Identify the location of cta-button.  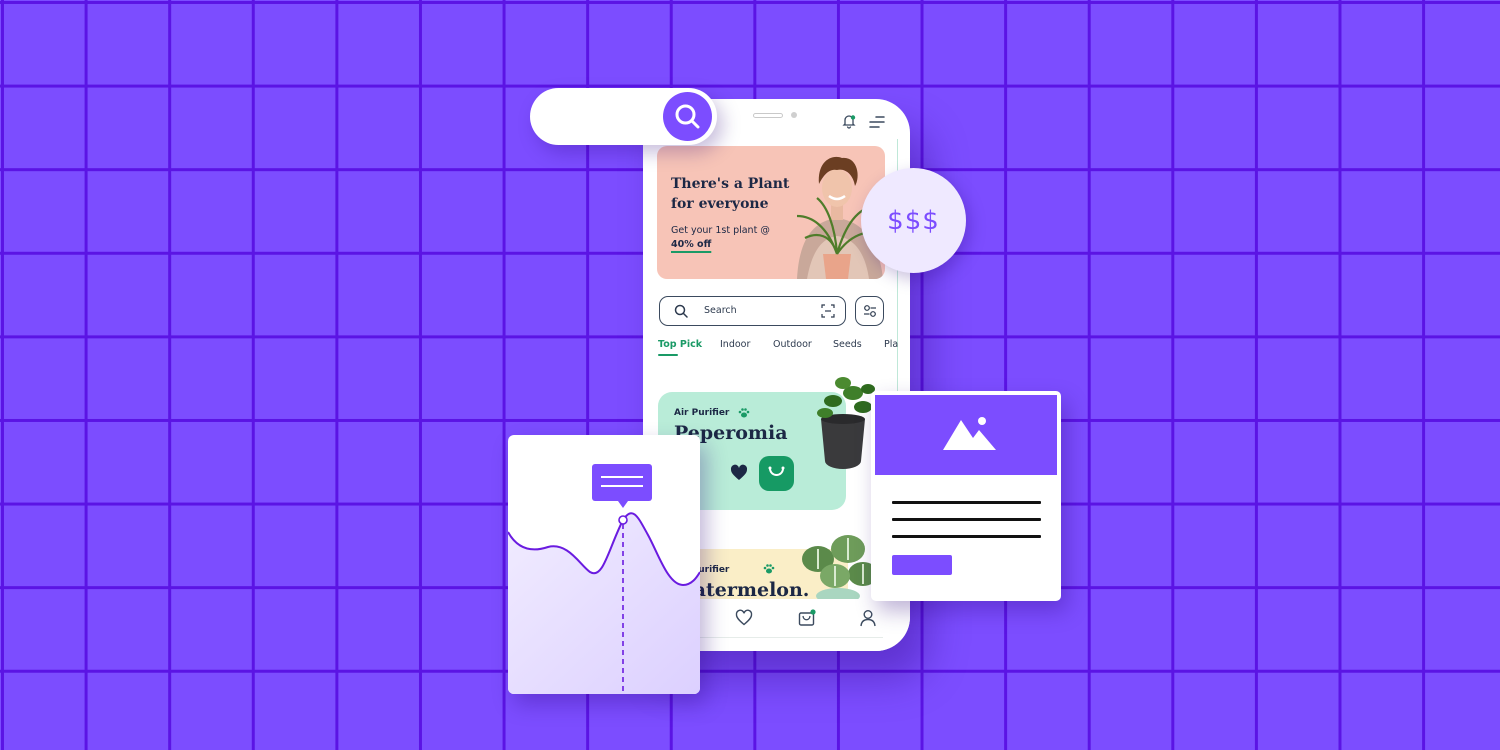
(922, 565).